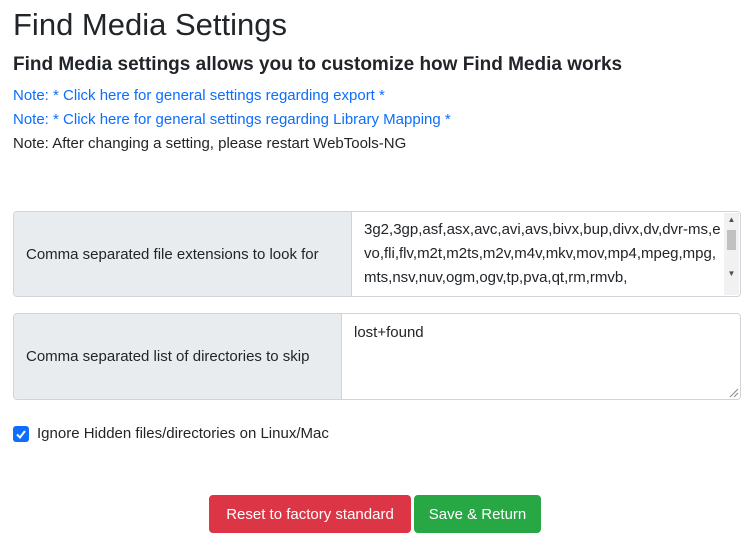 The height and width of the screenshot is (549, 744). I want to click on directories-textarea: lost+found, so click(541, 356).